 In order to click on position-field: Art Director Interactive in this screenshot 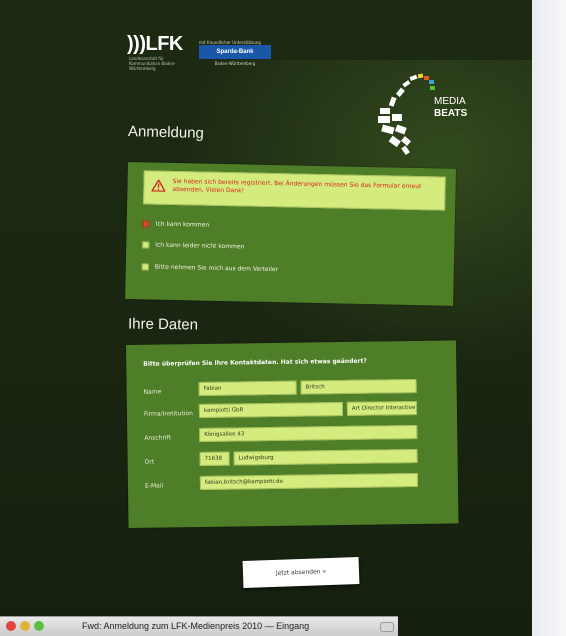, I will do `click(382, 408)`.